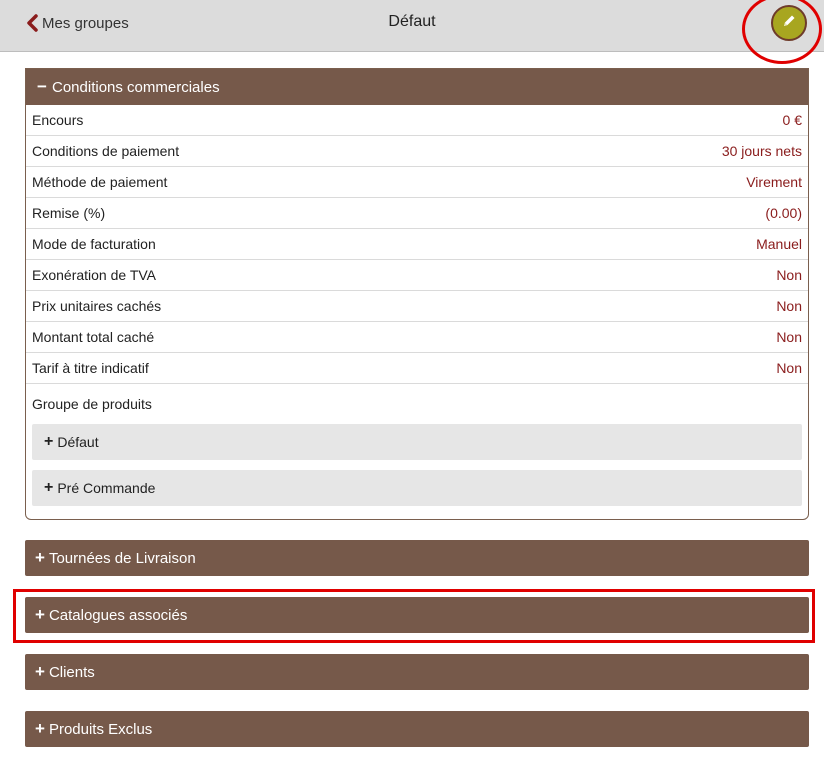 The image size is (824, 768). Describe the element at coordinates (92, 404) in the screenshot. I see `product-group-label: Groupe de produits` at that location.